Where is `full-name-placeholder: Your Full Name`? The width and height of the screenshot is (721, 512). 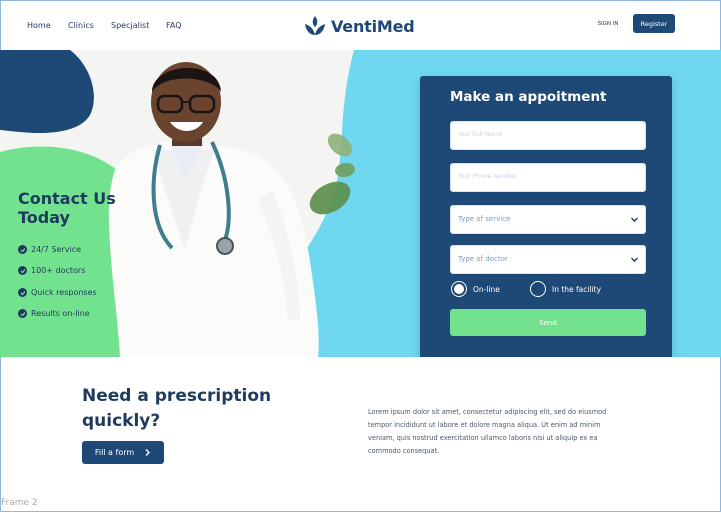 full-name-placeholder: Your Full Name is located at coordinates (480, 134).